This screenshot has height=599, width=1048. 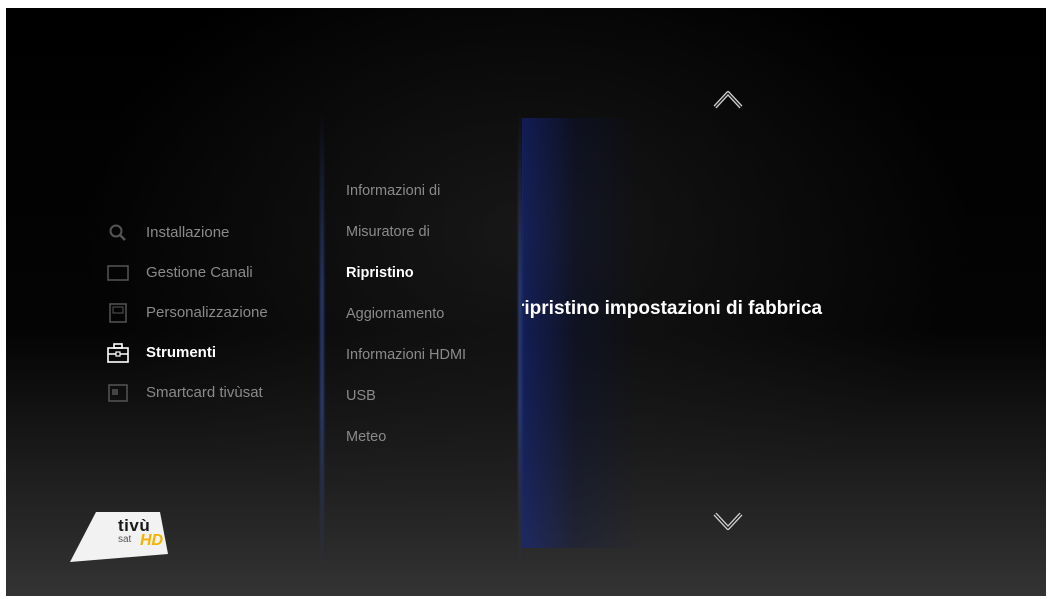 I want to click on logo-sub: sat, so click(x=125, y=539).